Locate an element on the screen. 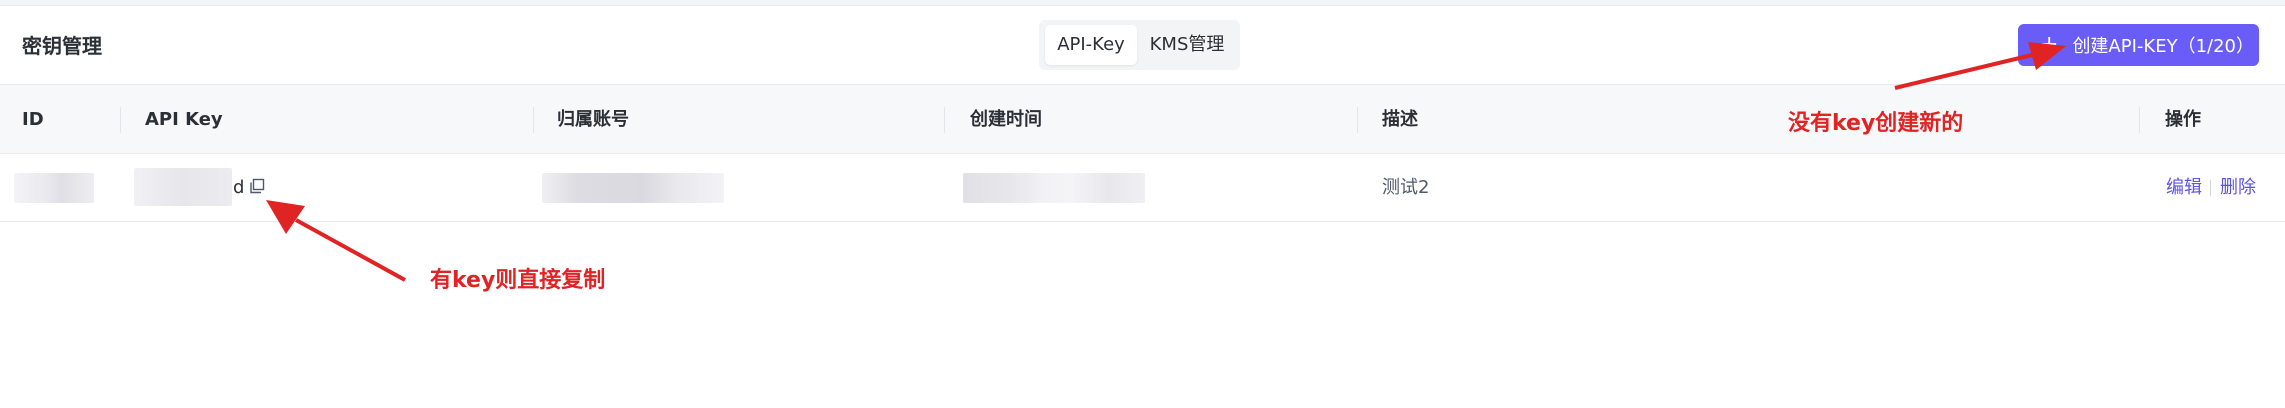  tab-kms: KMS管理 is located at coordinates (1187, 45).